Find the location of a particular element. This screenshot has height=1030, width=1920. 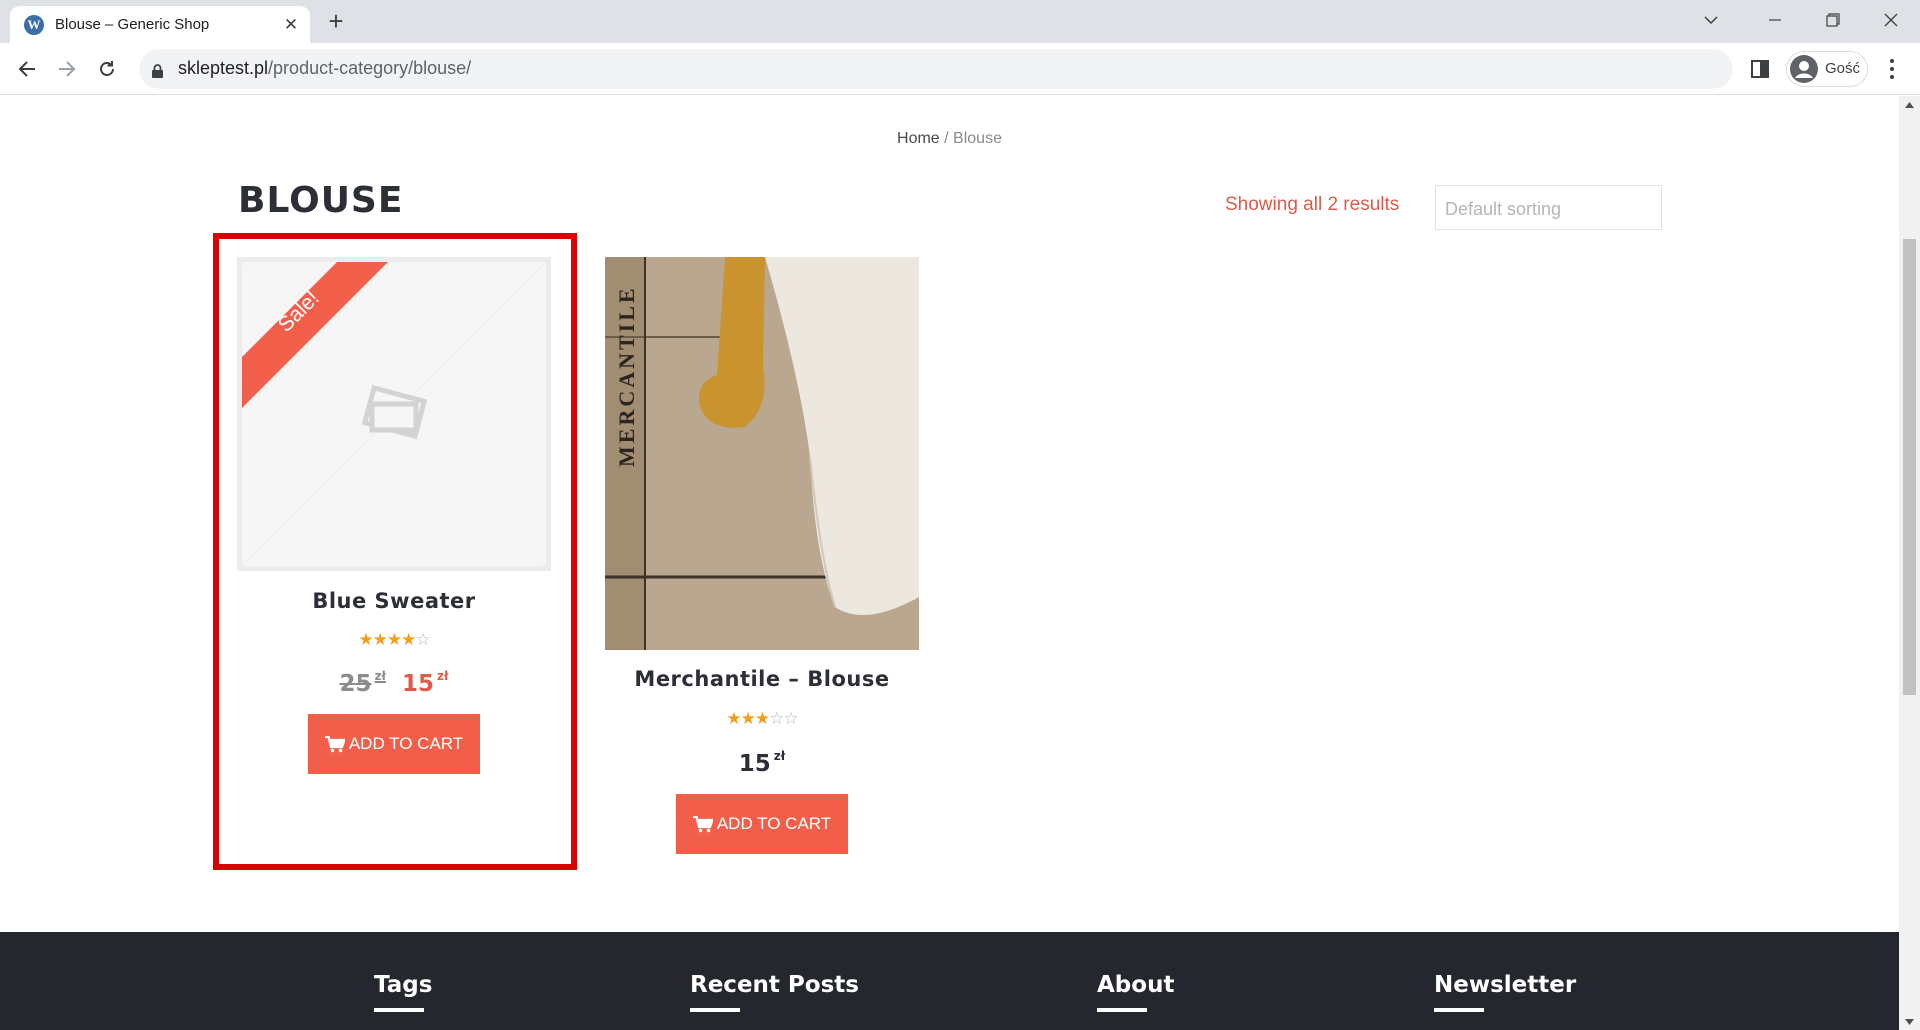

url-host: skleptest.pl is located at coordinates (223, 68).